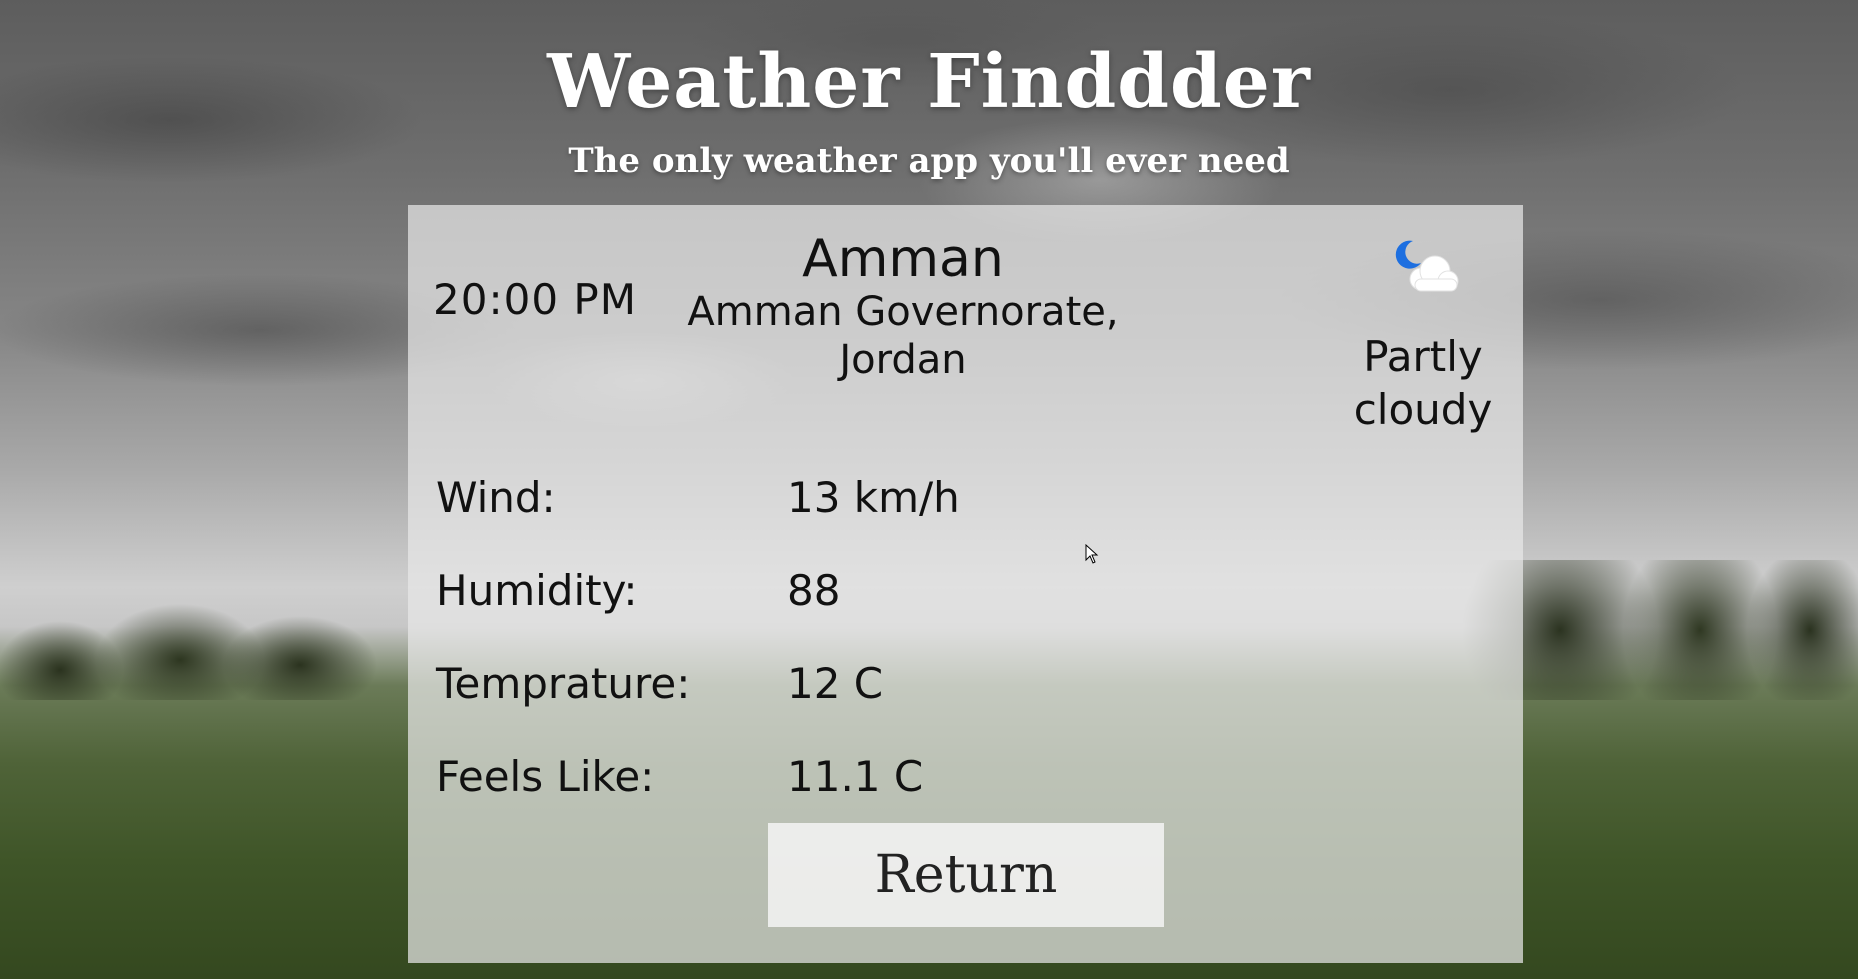 Image resolution: width=1858 pixels, height=979 pixels. I want to click on region-name: Amman Governorate, Jordan, so click(903, 336).